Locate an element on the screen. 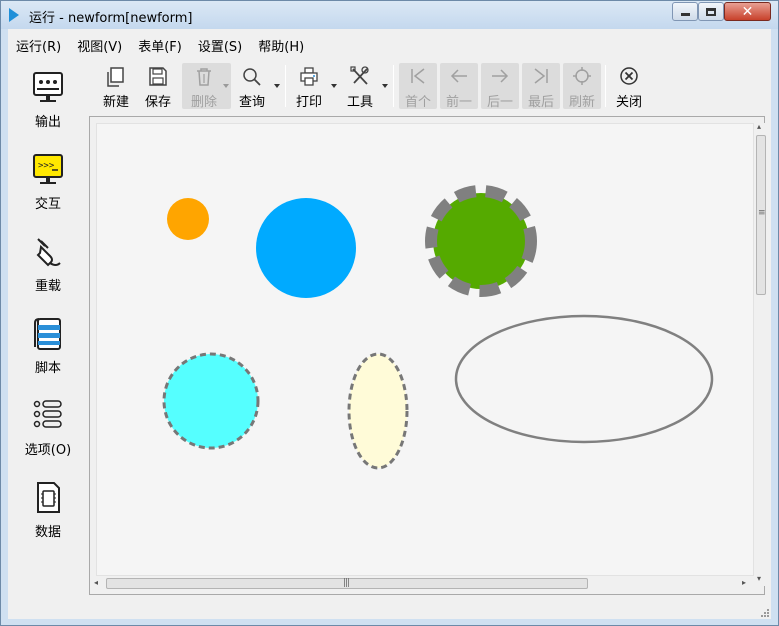 This screenshot has height=626, width=779. sidebar-item-reload: 重载 is located at coordinates (48, 268).